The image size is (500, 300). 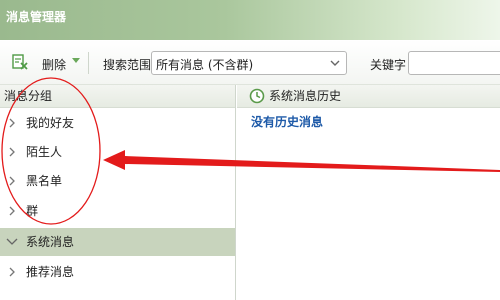 I want to click on keyword-label: 关键字, so click(x=388, y=65).